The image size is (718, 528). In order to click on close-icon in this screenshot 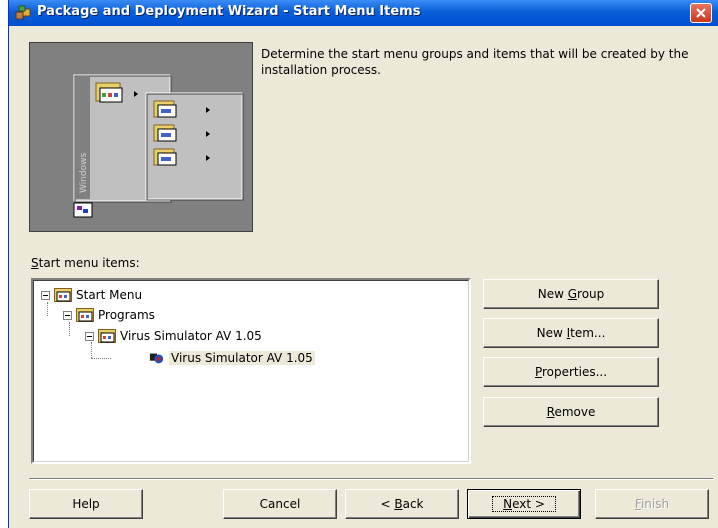, I will do `click(701, 13)`.